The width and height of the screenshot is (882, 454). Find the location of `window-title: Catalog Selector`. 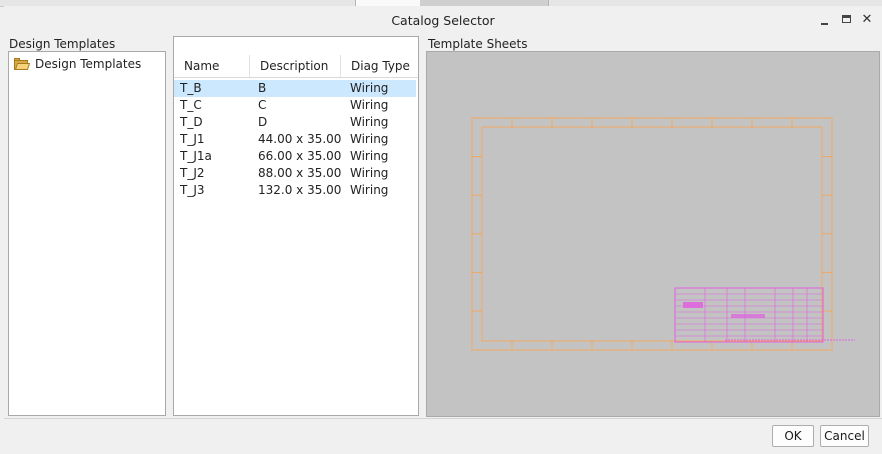

window-title: Catalog Selector is located at coordinates (443, 20).